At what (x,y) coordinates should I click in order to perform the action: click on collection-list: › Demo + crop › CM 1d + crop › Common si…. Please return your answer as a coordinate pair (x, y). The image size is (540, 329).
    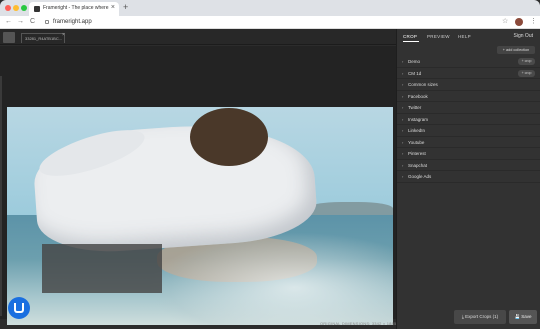
    Looking at the image, I should click on (468, 119).